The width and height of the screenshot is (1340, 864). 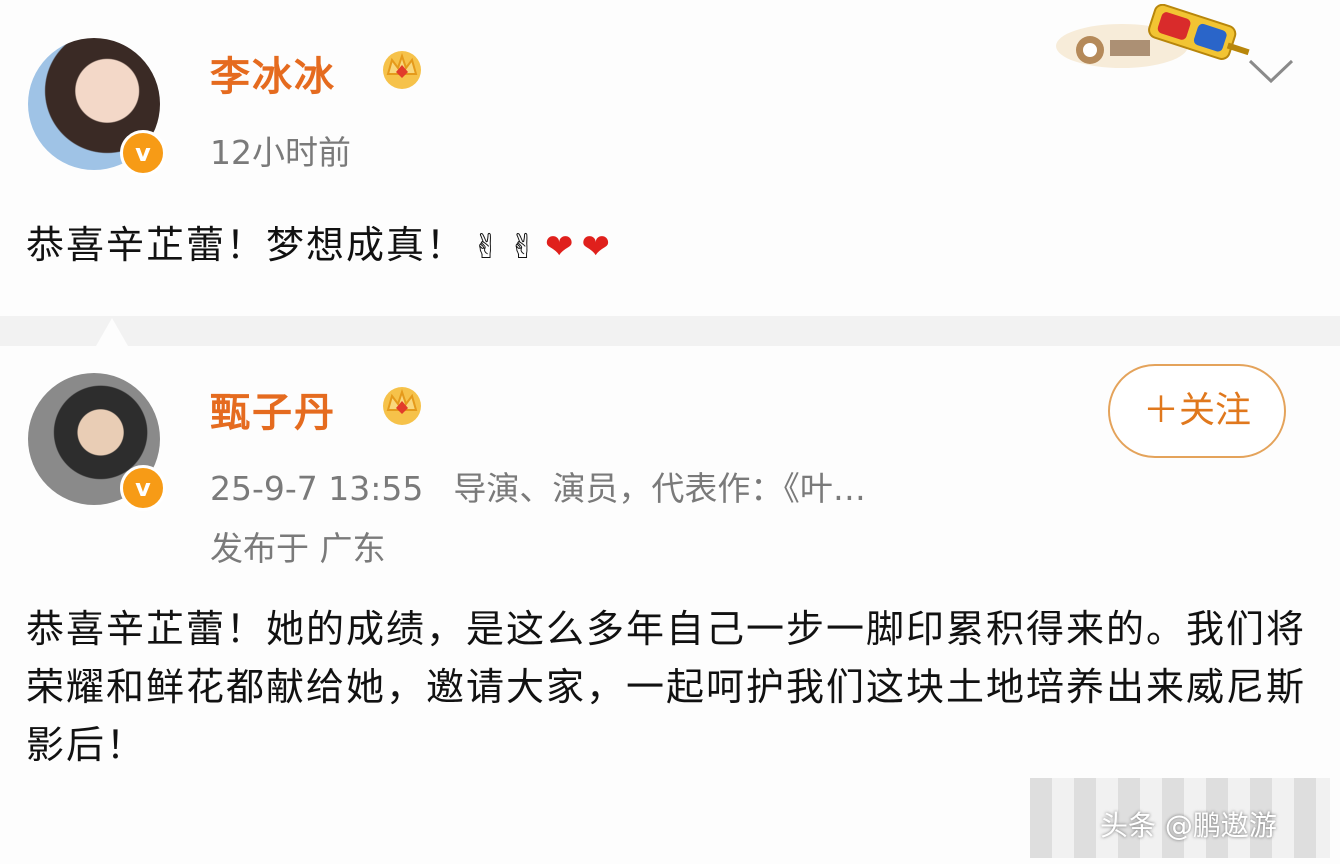 I want to click on author-name: 李冰冰, so click(x=273, y=73).